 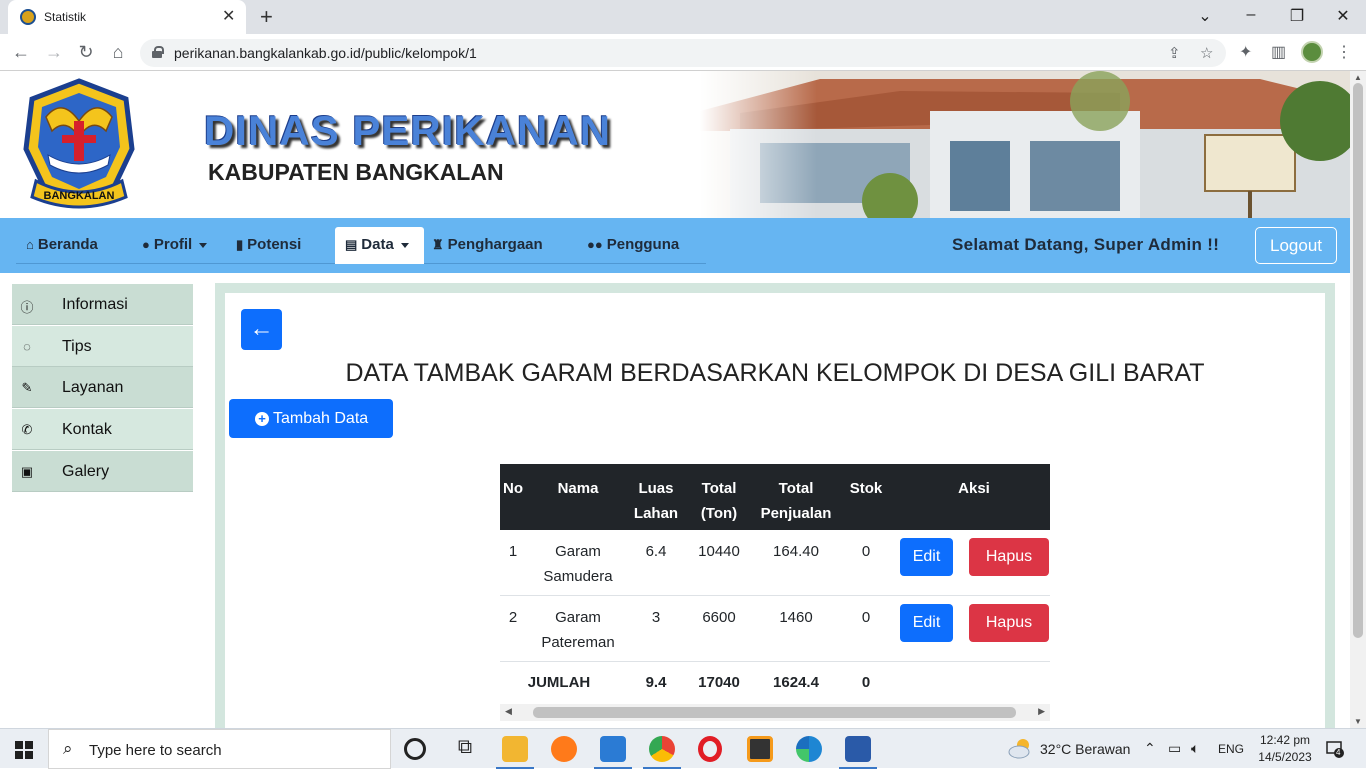 I want to click on opera-icon, so click(x=710, y=749).